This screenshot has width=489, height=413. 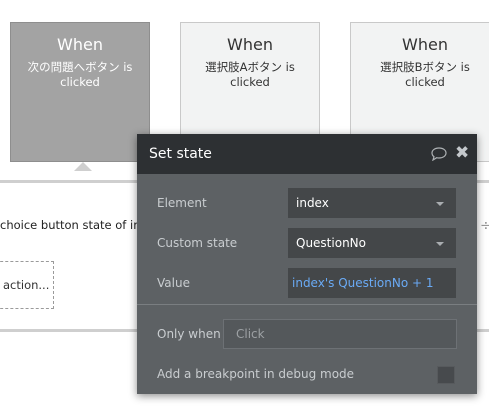 What do you see at coordinates (256, 374) in the screenshot?
I see `breakpoint-label: Add a breakpoint in debug mode` at bounding box center [256, 374].